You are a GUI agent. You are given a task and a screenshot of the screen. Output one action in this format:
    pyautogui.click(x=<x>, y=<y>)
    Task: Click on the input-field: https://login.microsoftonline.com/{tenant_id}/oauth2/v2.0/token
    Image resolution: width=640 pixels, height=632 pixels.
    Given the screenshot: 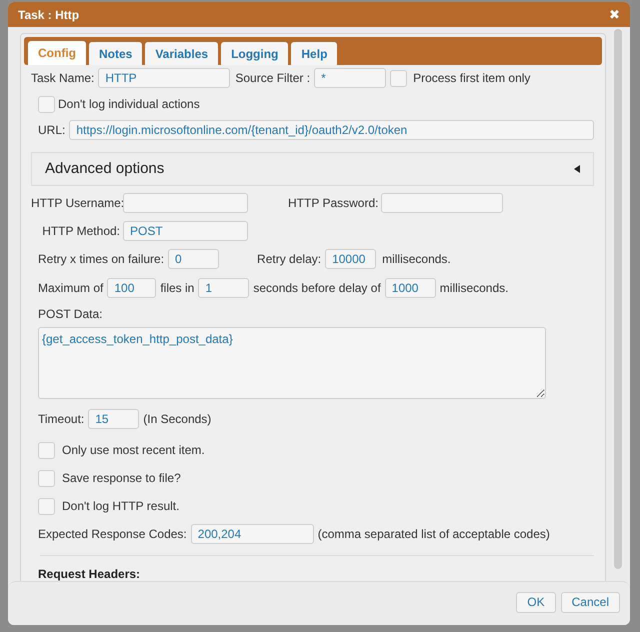 What is the action you would take?
    pyautogui.click(x=331, y=130)
    